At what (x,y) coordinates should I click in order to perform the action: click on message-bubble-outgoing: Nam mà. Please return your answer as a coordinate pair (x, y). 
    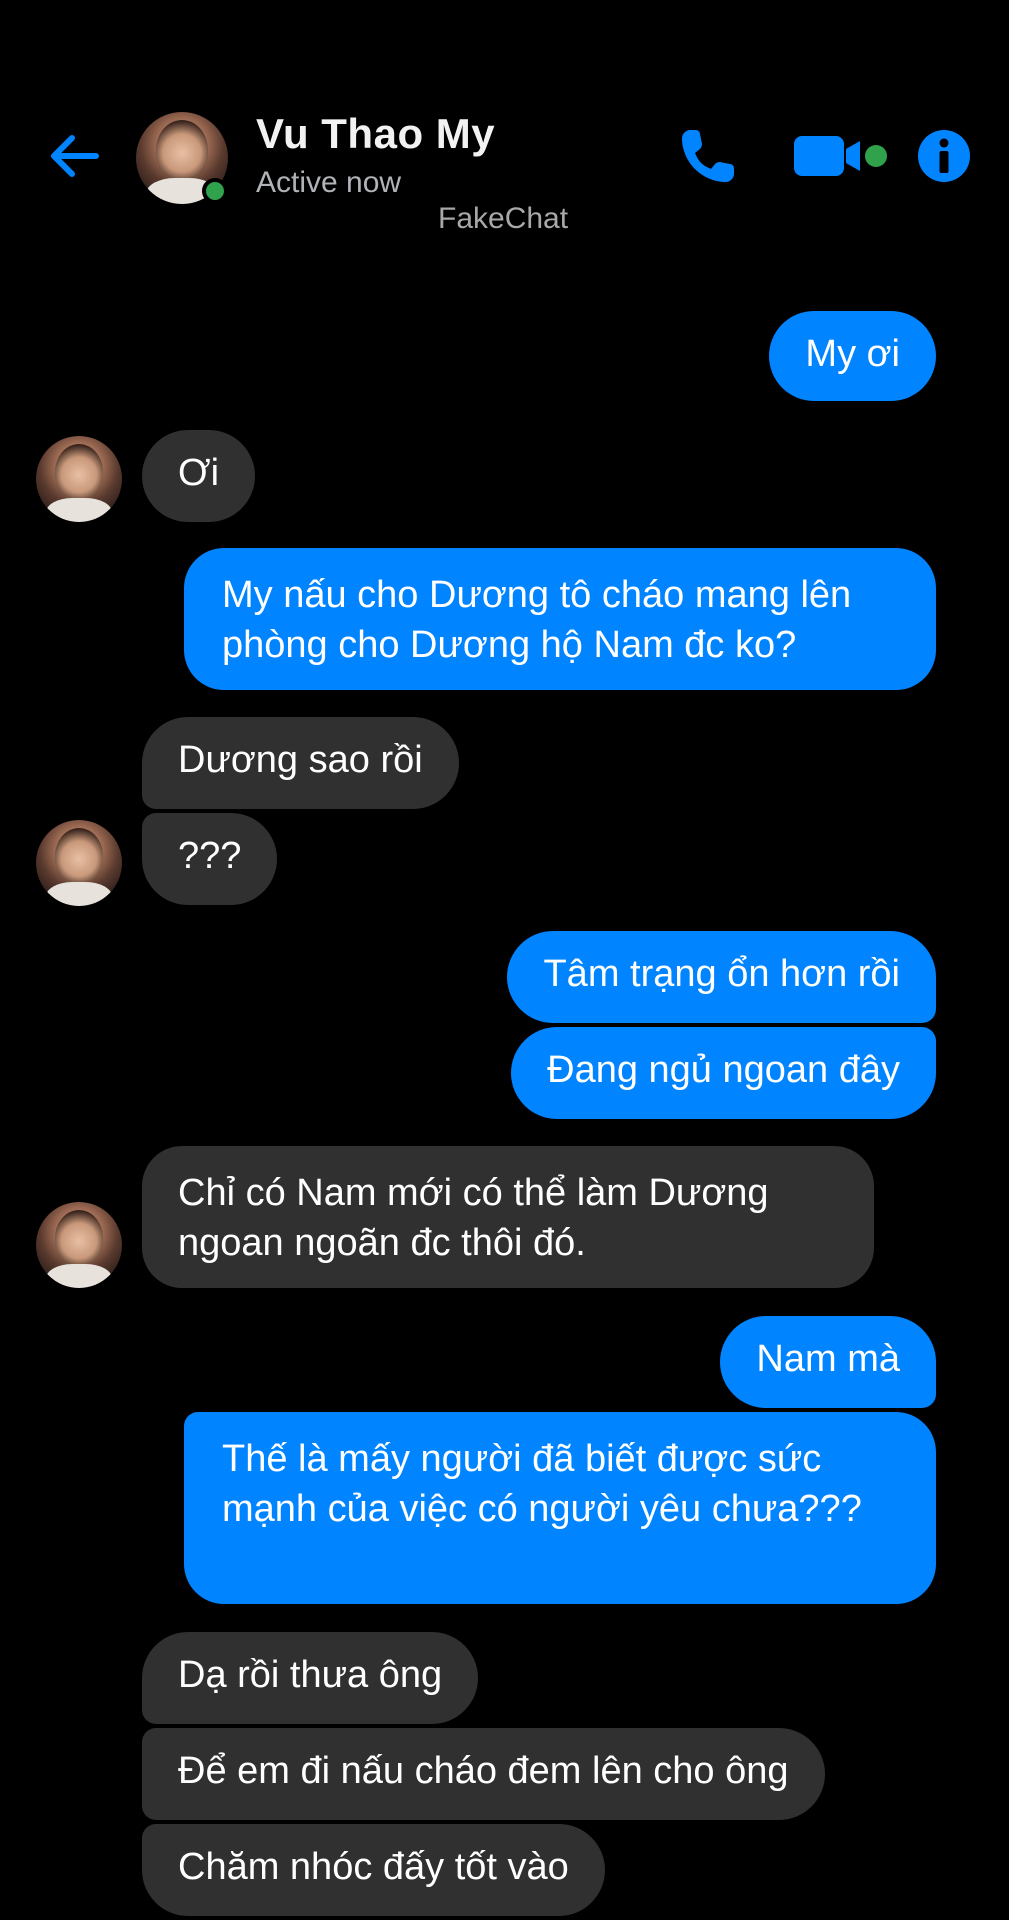
    Looking at the image, I should click on (828, 1362).